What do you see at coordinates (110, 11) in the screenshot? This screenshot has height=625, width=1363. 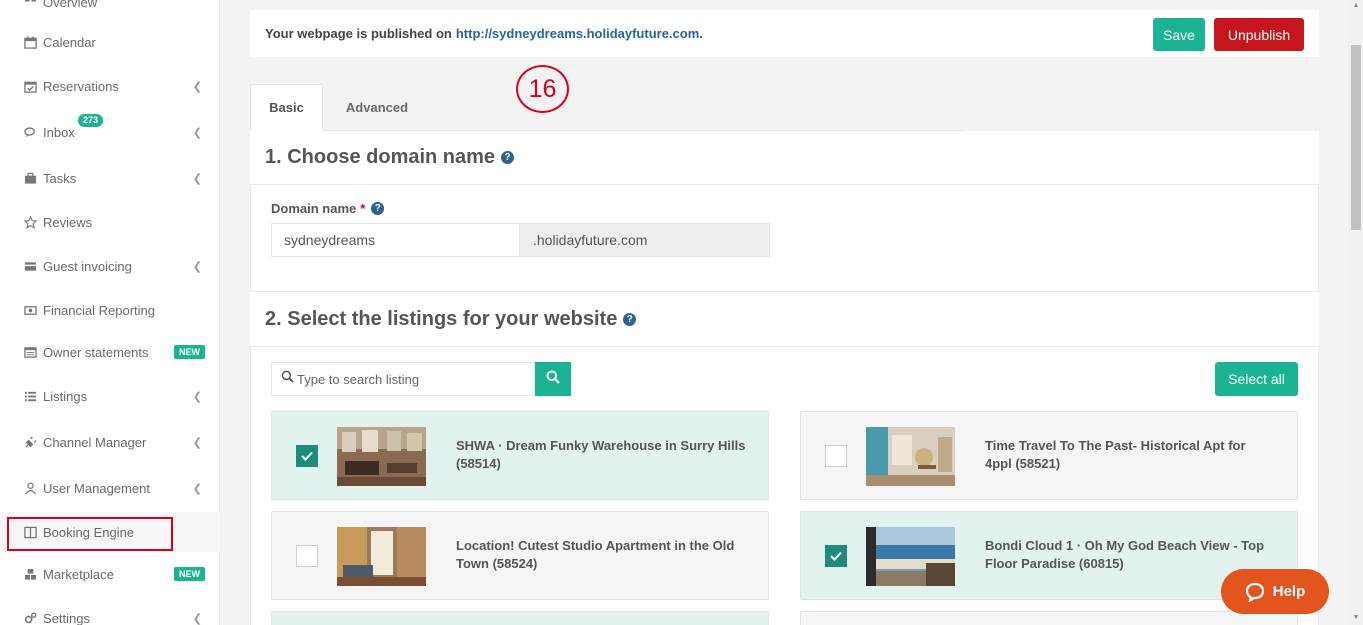 I see `sidebar-item-overview: Overview` at bounding box center [110, 11].